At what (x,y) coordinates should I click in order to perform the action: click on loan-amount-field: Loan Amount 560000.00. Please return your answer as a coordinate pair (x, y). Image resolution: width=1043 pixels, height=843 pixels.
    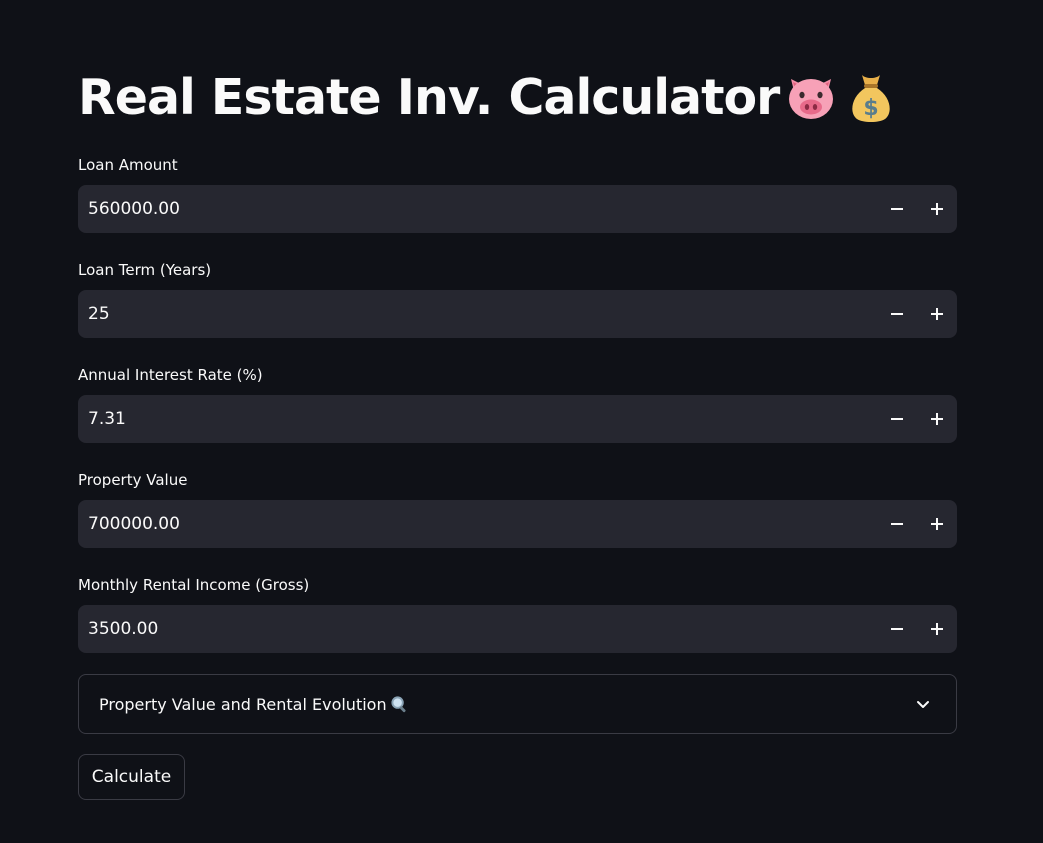
    Looking at the image, I should click on (517, 194).